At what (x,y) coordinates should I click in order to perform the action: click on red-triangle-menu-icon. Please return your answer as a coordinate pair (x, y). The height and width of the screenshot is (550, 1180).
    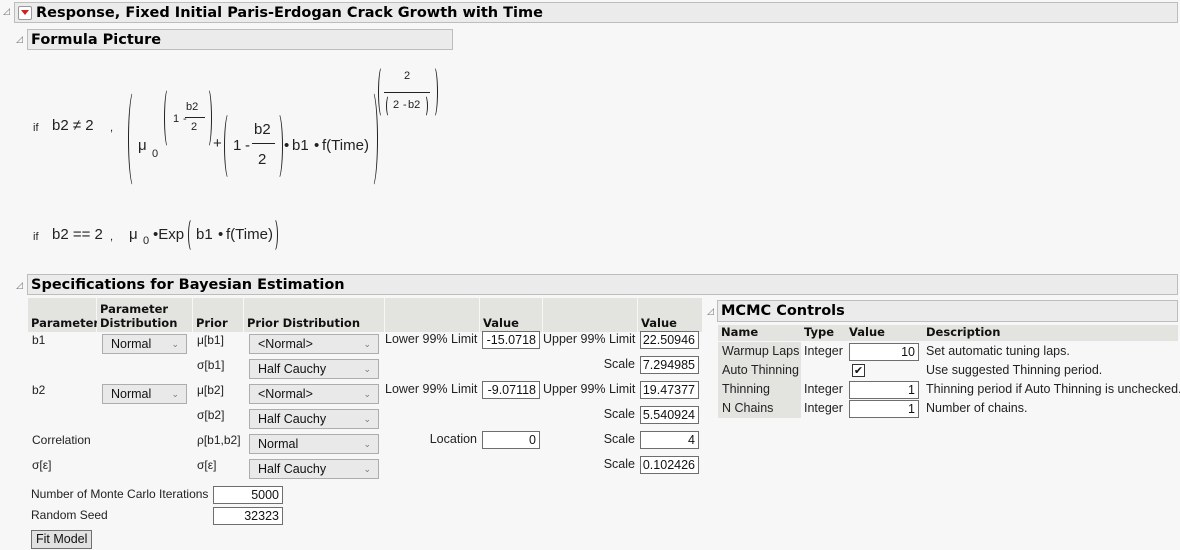
    Looking at the image, I should click on (25, 12).